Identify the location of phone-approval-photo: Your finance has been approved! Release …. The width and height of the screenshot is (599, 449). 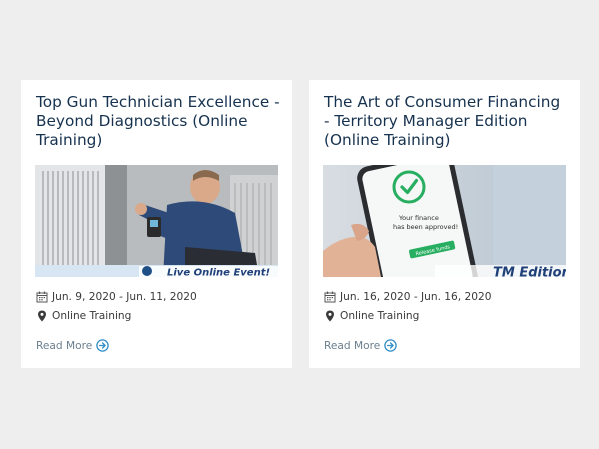
(444, 221).